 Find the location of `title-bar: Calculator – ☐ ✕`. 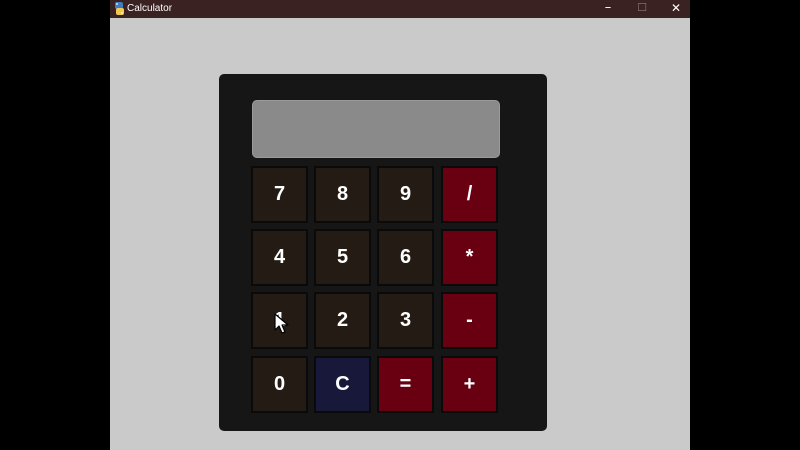

title-bar: Calculator – ☐ ✕ is located at coordinates (400, 9).